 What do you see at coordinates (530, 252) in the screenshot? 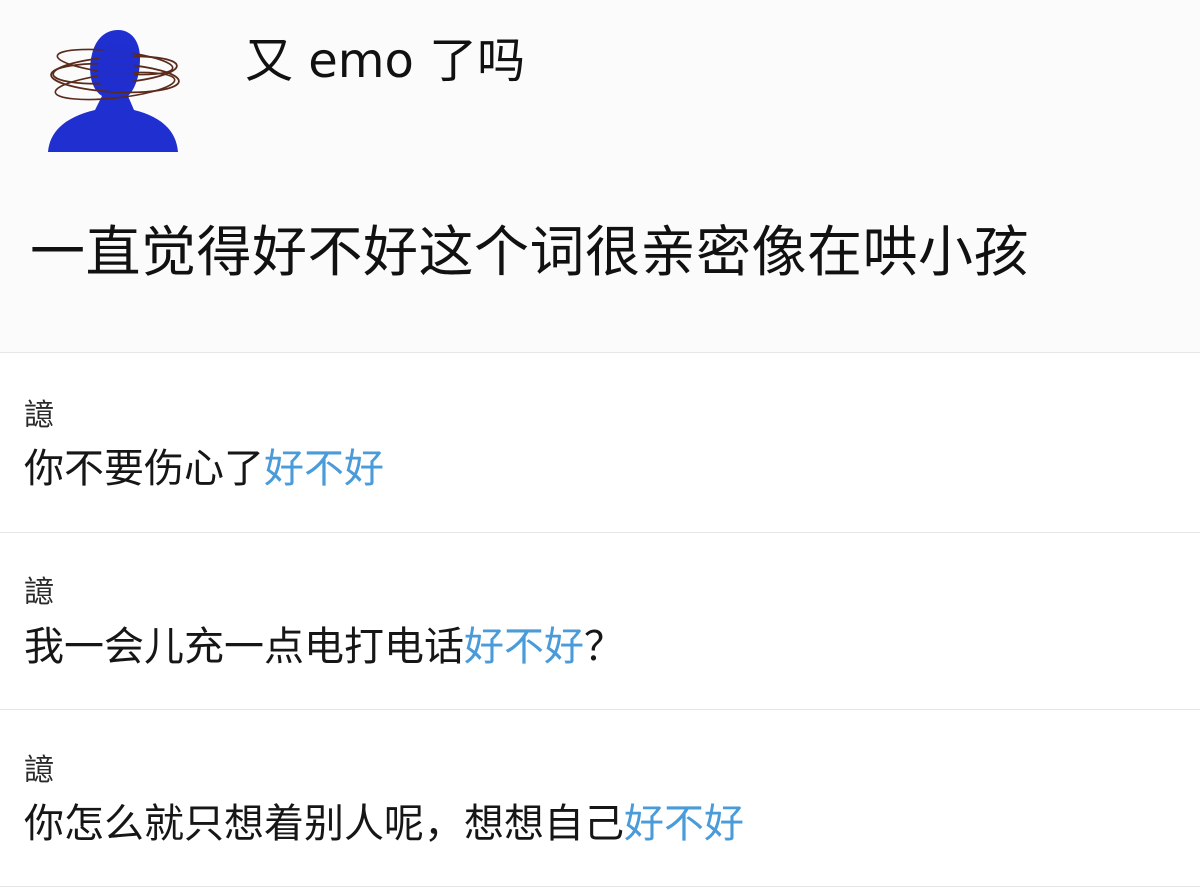
I see `post-text: 一直觉得好不好这个词很亲密像在哄小孩` at bounding box center [530, 252].